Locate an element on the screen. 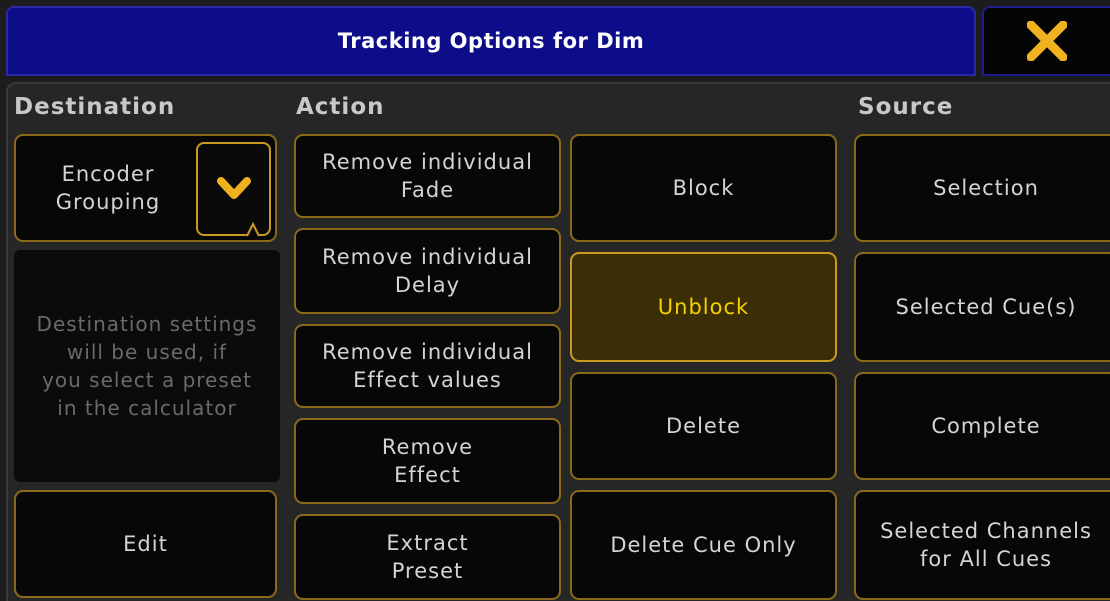 Image resolution: width=1110 pixels, height=601 pixels. edit-button: Edit is located at coordinates (145, 544).